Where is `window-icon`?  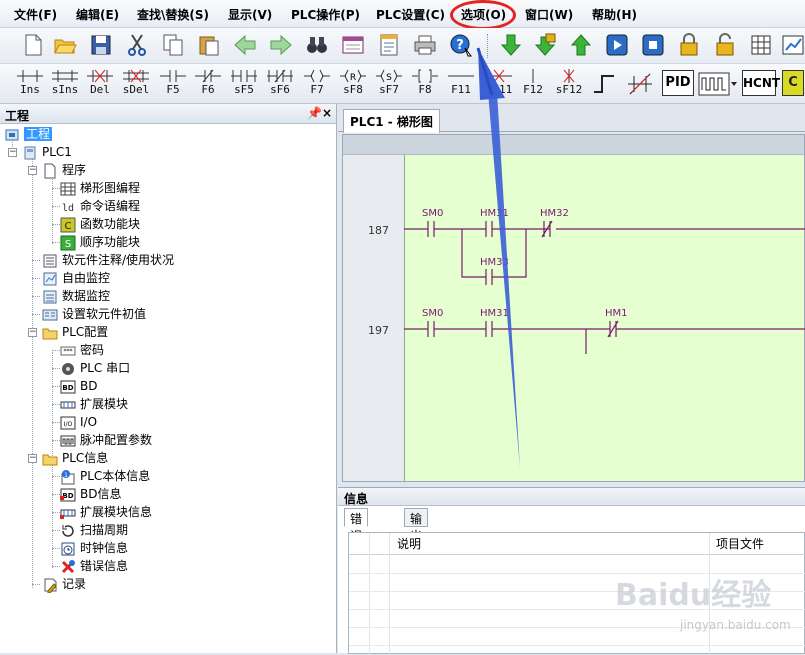
window-icon is located at coordinates (353, 45).